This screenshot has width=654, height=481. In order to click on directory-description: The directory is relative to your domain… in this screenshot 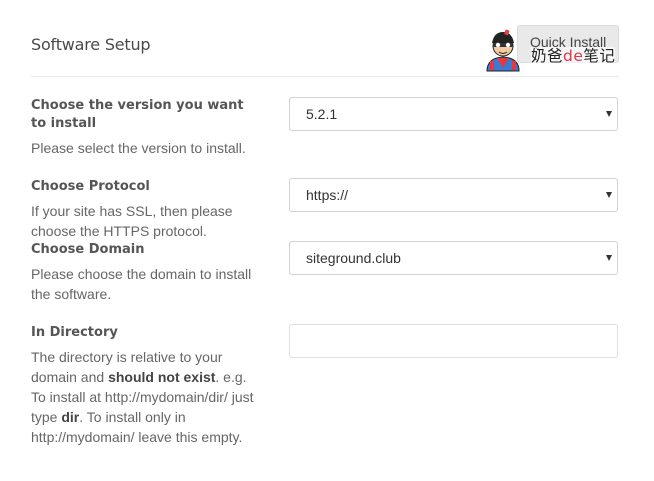, I will do `click(142, 397)`.